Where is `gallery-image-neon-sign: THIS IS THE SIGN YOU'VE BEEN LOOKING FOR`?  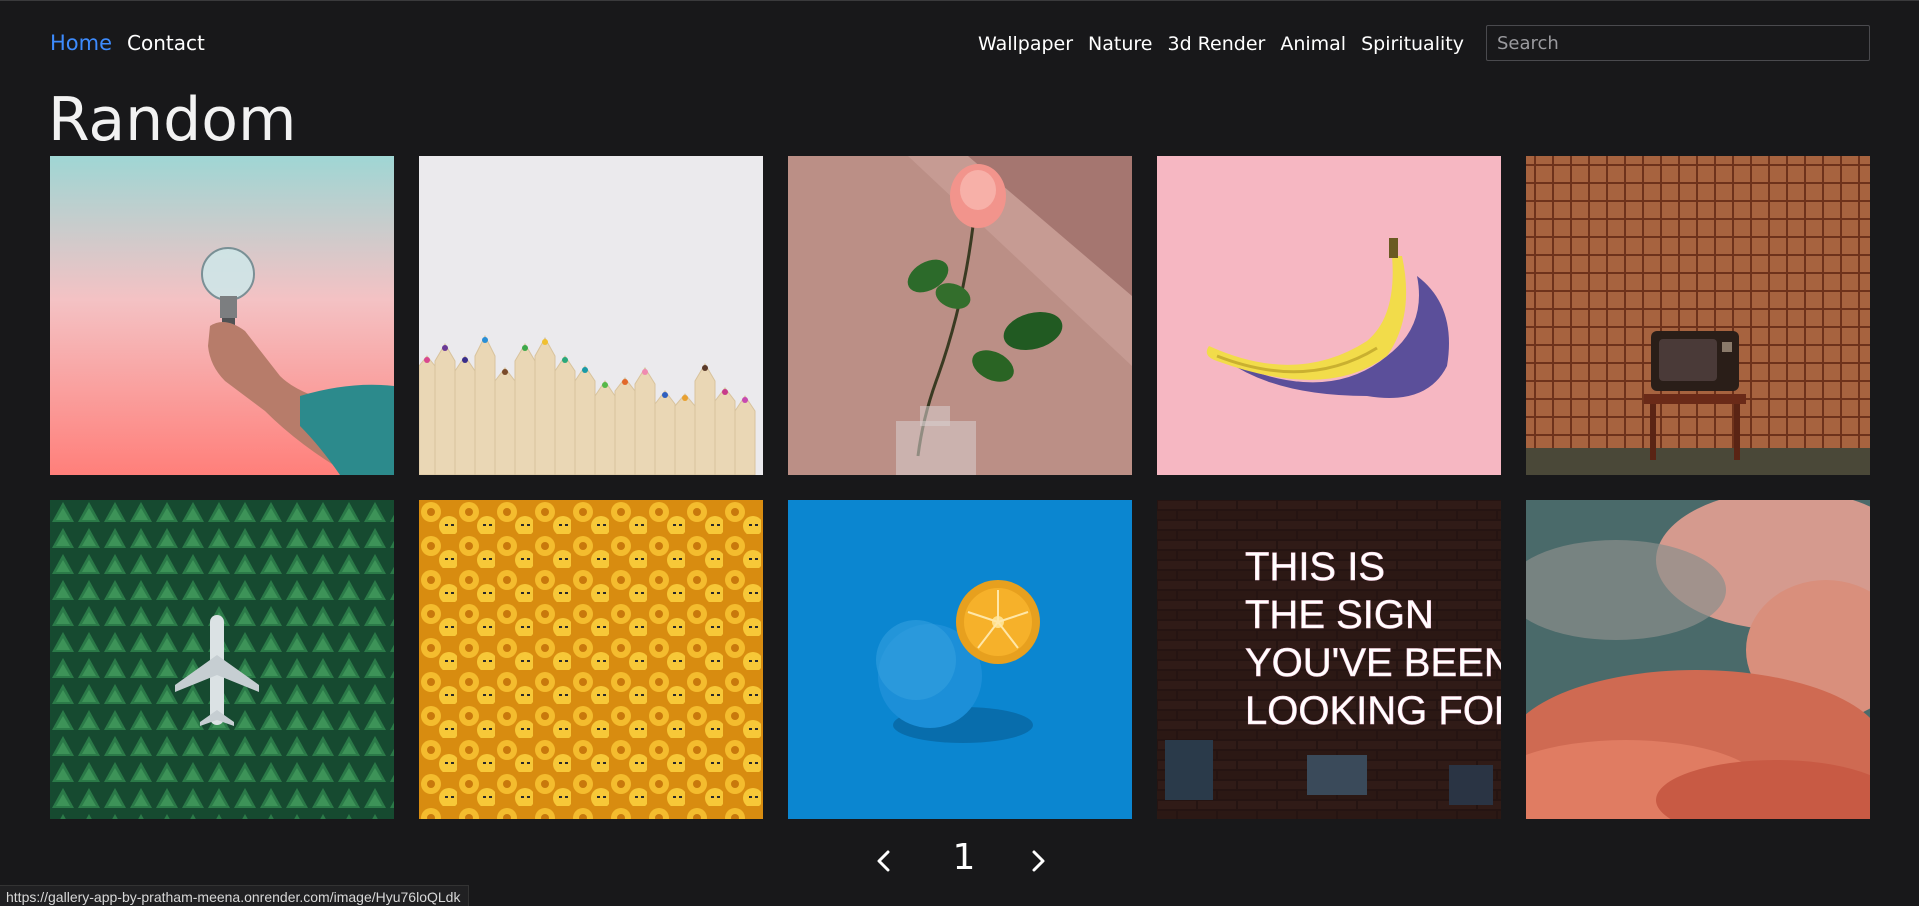 gallery-image-neon-sign: THIS IS THE SIGN YOU'VE BEEN LOOKING FOR is located at coordinates (1329, 659).